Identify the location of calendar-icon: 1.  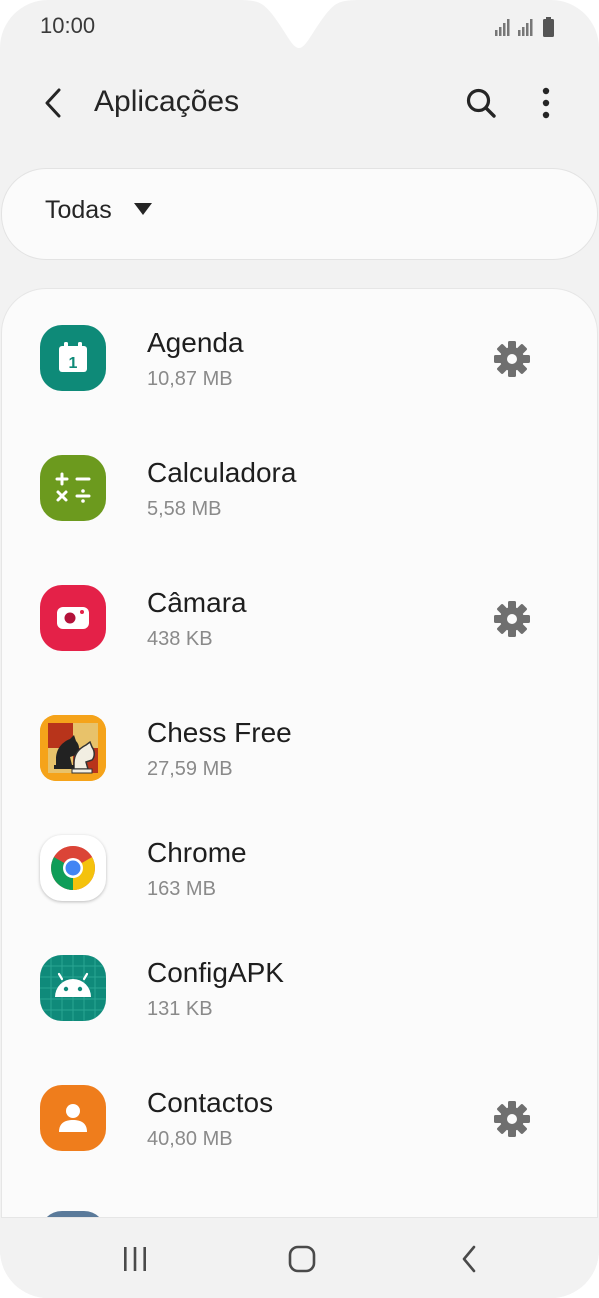
(73, 358).